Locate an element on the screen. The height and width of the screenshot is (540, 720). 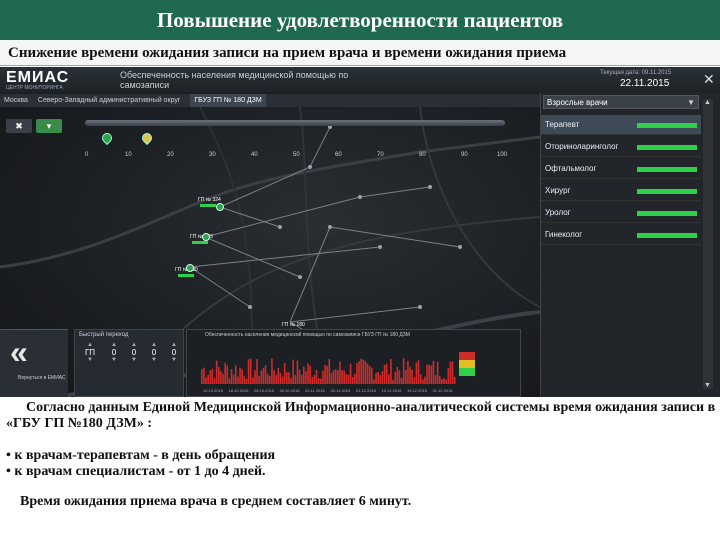
doctor-row-ophthalmologist: Офтальмолог is located at coordinates (621, 169).